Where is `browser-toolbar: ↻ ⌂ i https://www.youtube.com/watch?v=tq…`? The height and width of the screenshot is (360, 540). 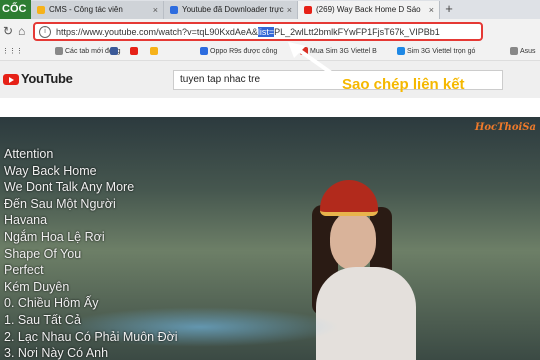 browser-toolbar: ↻ ⌂ i https://www.youtube.com/watch?v=tq… is located at coordinates (270, 31).